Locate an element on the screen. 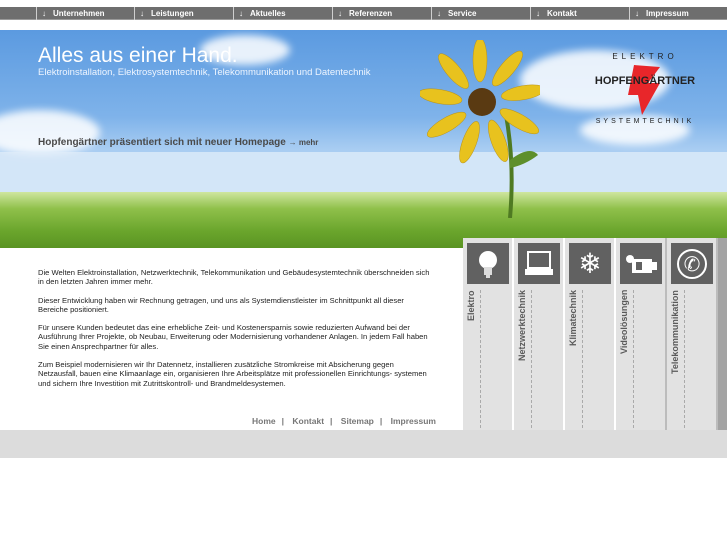 The width and height of the screenshot is (727, 545). service-videoloesungen: Videolösungen is located at coordinates (641, 334).